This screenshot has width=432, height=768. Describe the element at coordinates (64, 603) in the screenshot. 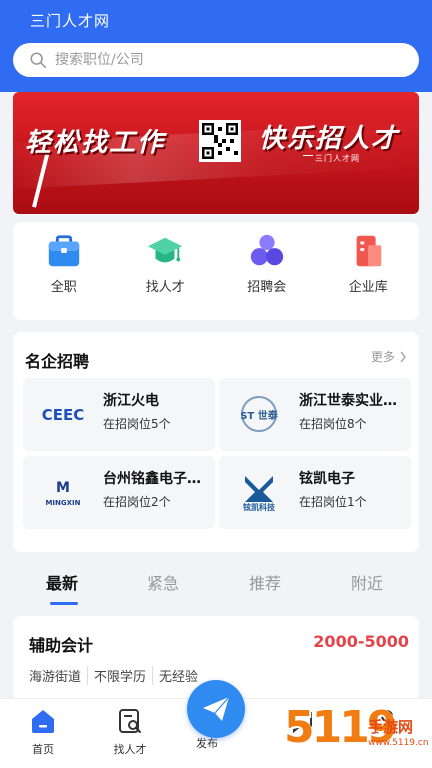

I see `active-tab-indicator` at that location.